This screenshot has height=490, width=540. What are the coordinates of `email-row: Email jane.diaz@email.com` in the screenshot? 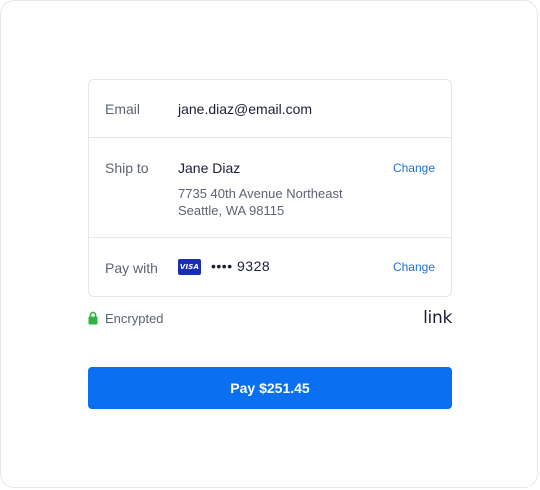 It's located at (270, 109).